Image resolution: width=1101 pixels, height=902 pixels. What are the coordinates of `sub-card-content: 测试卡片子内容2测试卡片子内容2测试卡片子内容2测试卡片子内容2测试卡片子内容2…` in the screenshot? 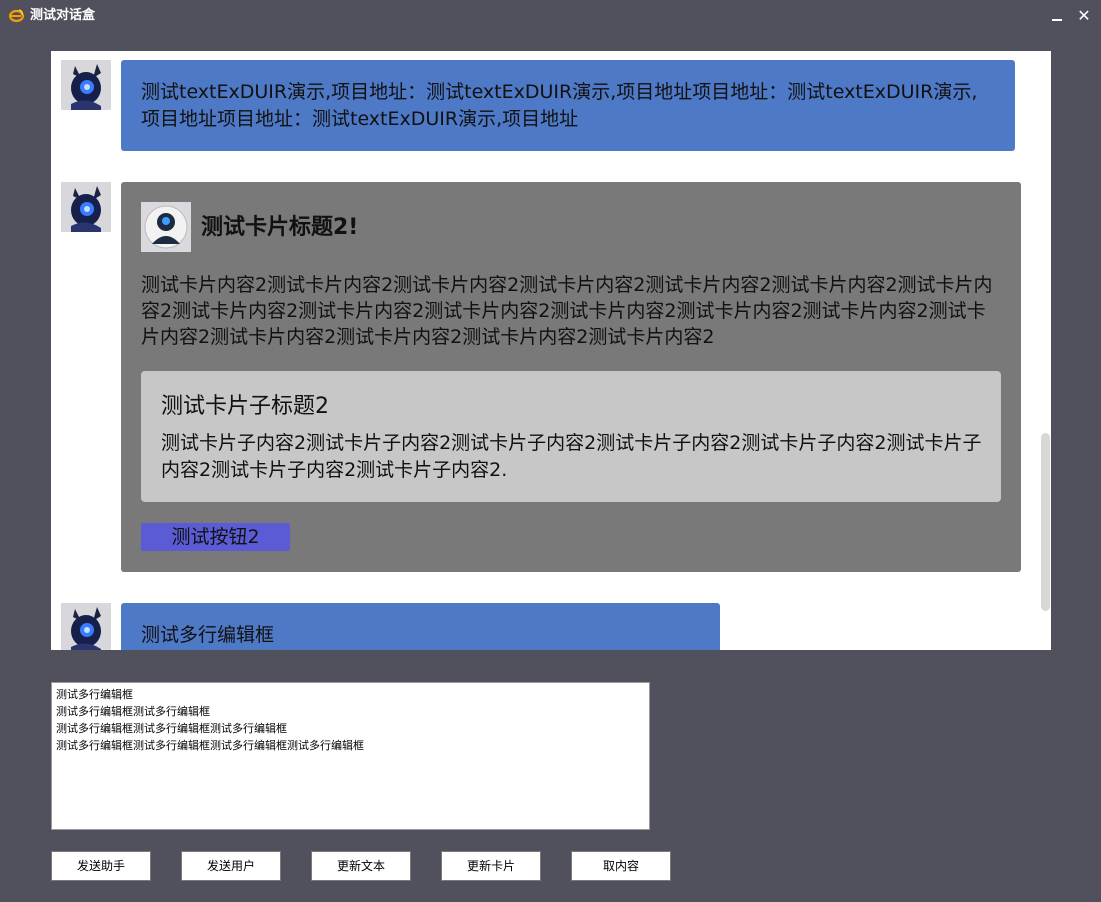 It's located at (571, 456).